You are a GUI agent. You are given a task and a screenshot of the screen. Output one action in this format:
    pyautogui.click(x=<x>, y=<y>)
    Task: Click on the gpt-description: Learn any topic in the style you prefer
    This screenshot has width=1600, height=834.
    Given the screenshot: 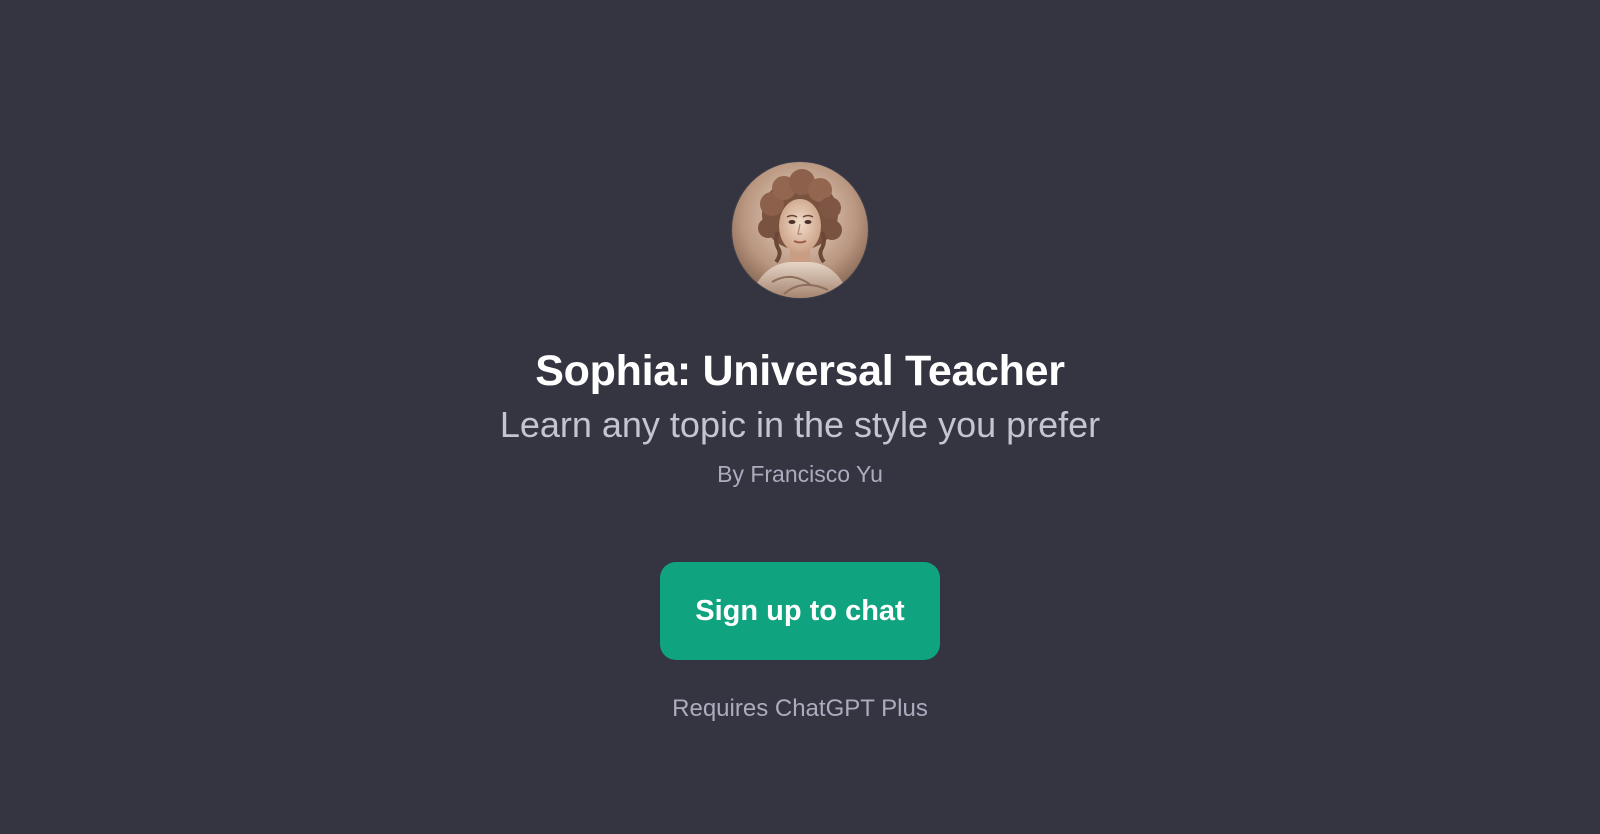 What is the action you would take?
    pyautogui.click(x=800, y=424)
    